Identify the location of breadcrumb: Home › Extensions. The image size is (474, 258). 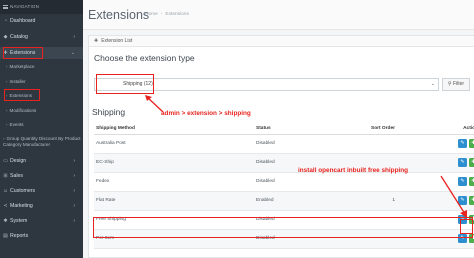
(167, 14).